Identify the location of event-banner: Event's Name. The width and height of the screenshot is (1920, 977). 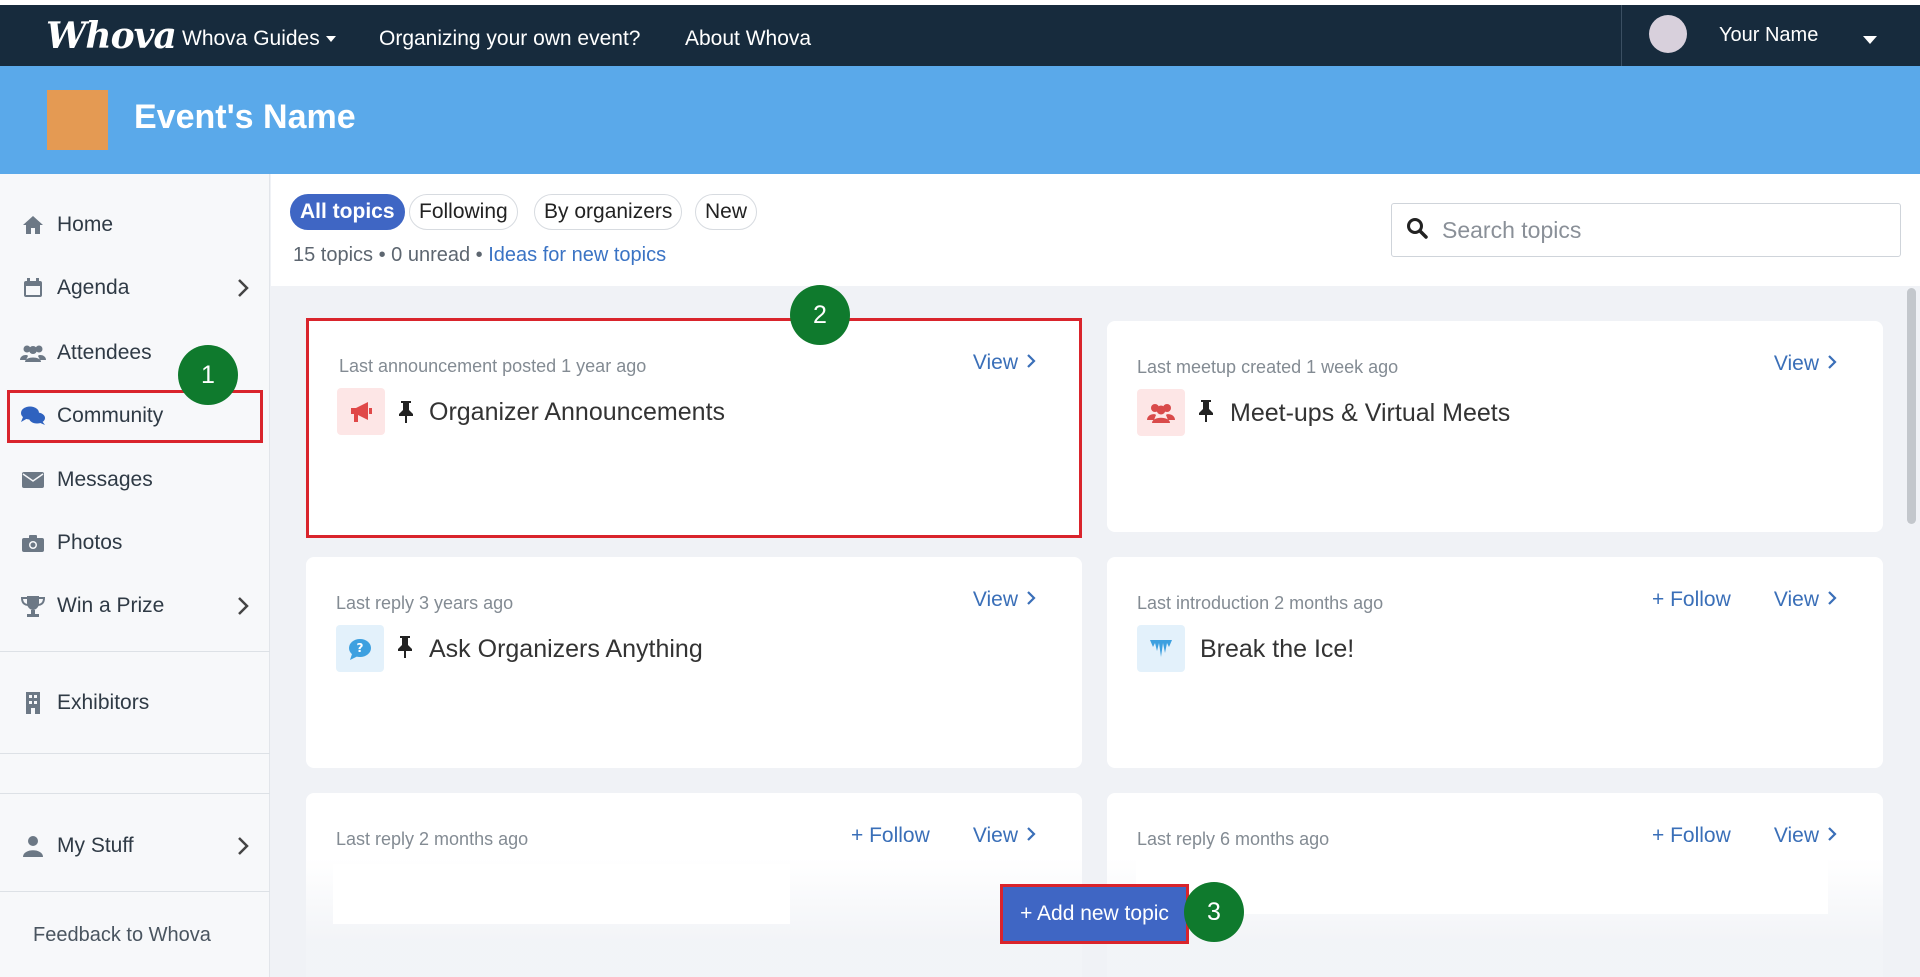
(960, 120).